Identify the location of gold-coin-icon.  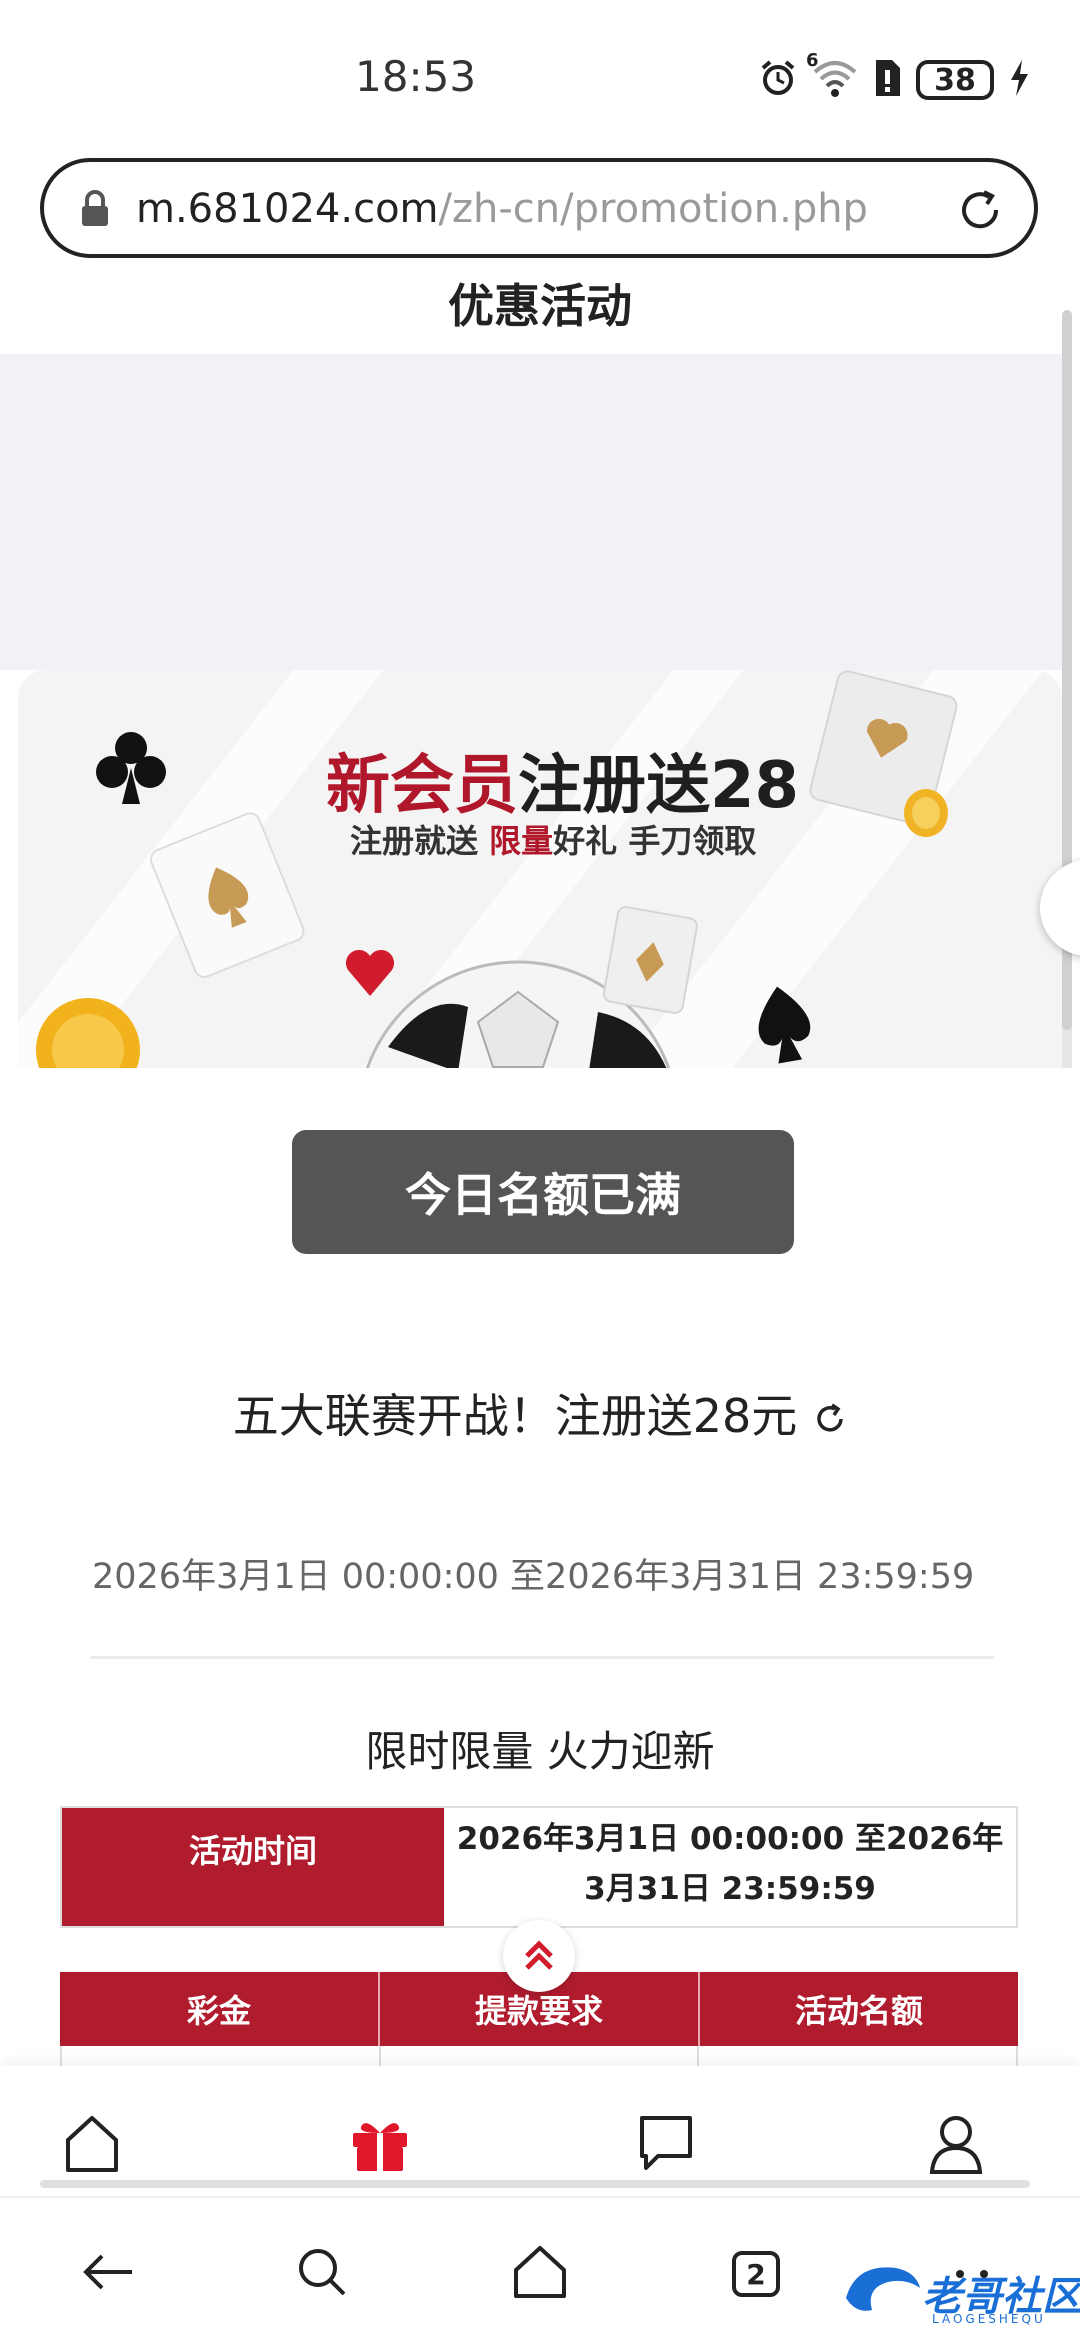
(926, 815).